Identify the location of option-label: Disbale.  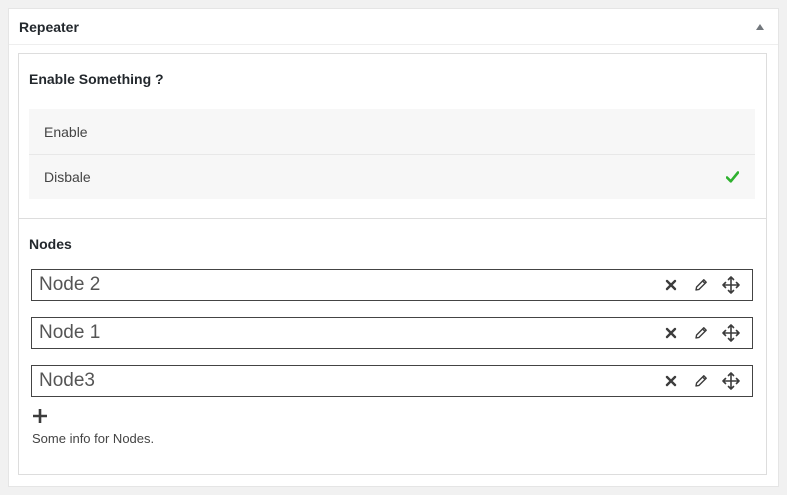
(67, 177).